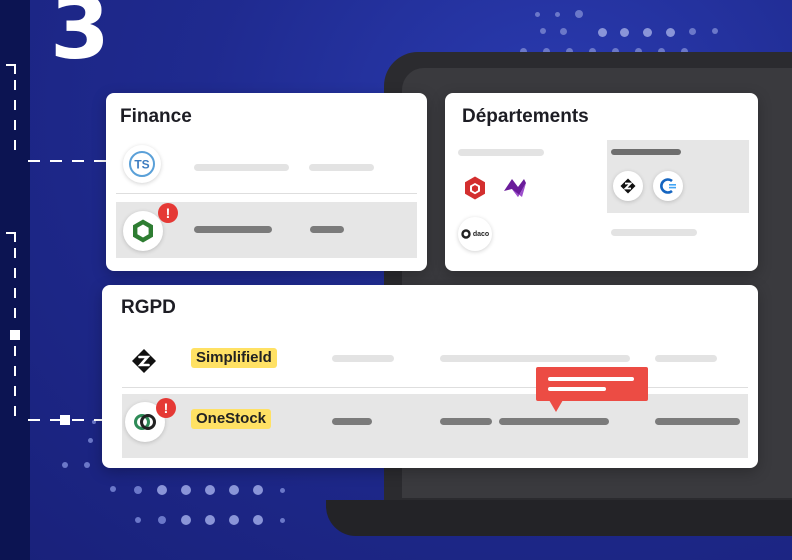 This screenshot has height=560, width=792. What do you see at coordinates (481, 234) in the screenshot?
I see `daco-logo-label: daco` at bounding box center [481, 234].